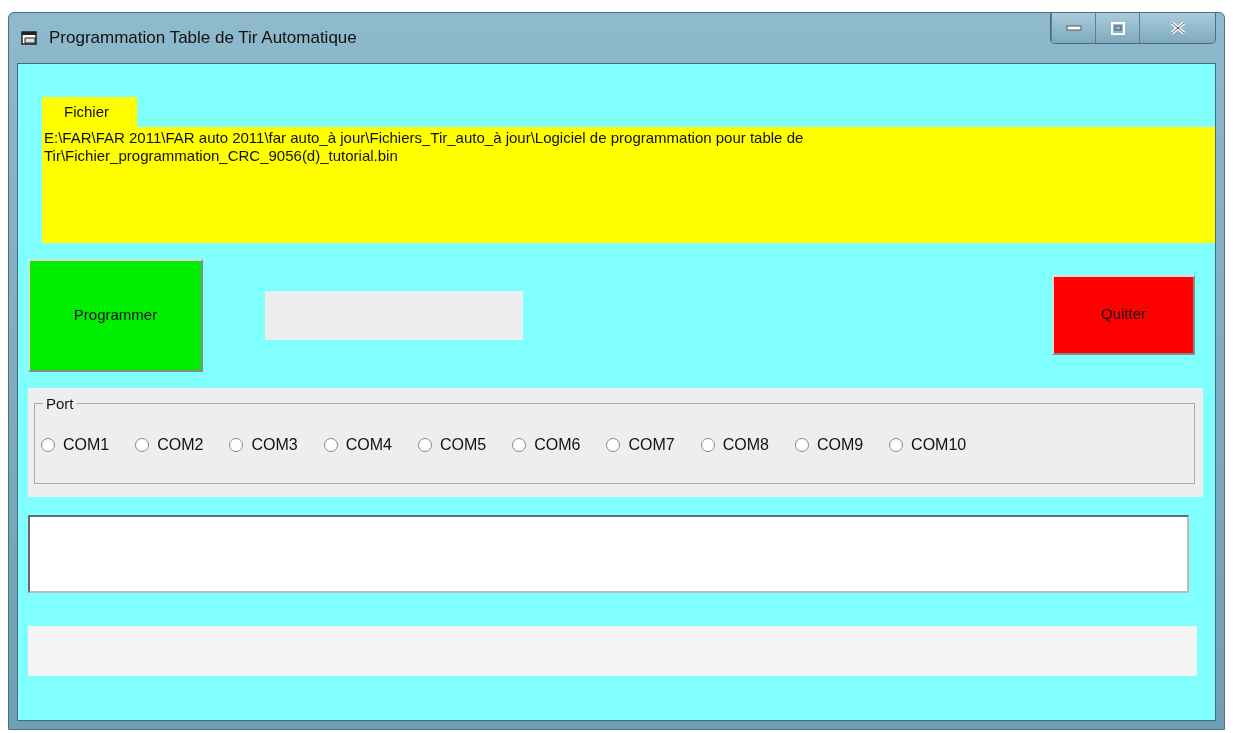  Describe the element at coordinates (612, 650) in the screenshot. I see `status-field` at that location.